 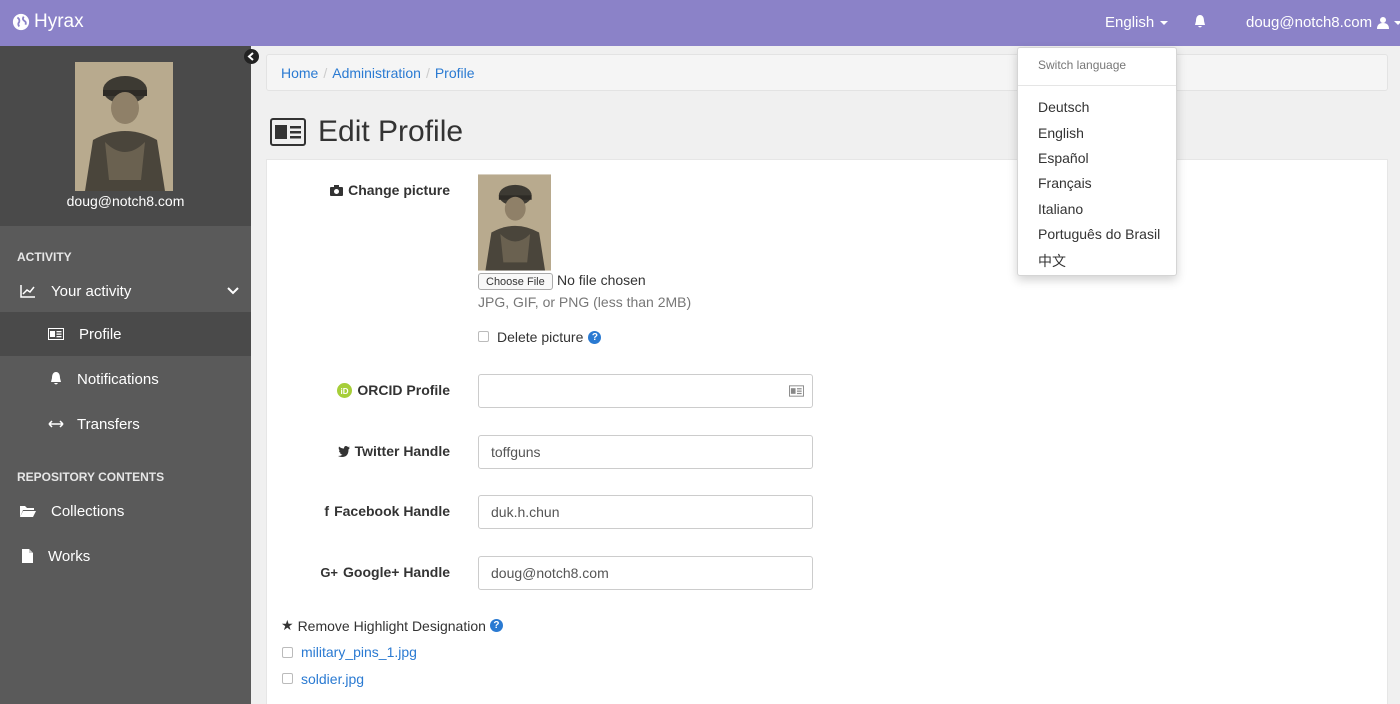 I want to click on top-navbar: Hyrax English doug@notch8.com, so click(x=700, y=23).